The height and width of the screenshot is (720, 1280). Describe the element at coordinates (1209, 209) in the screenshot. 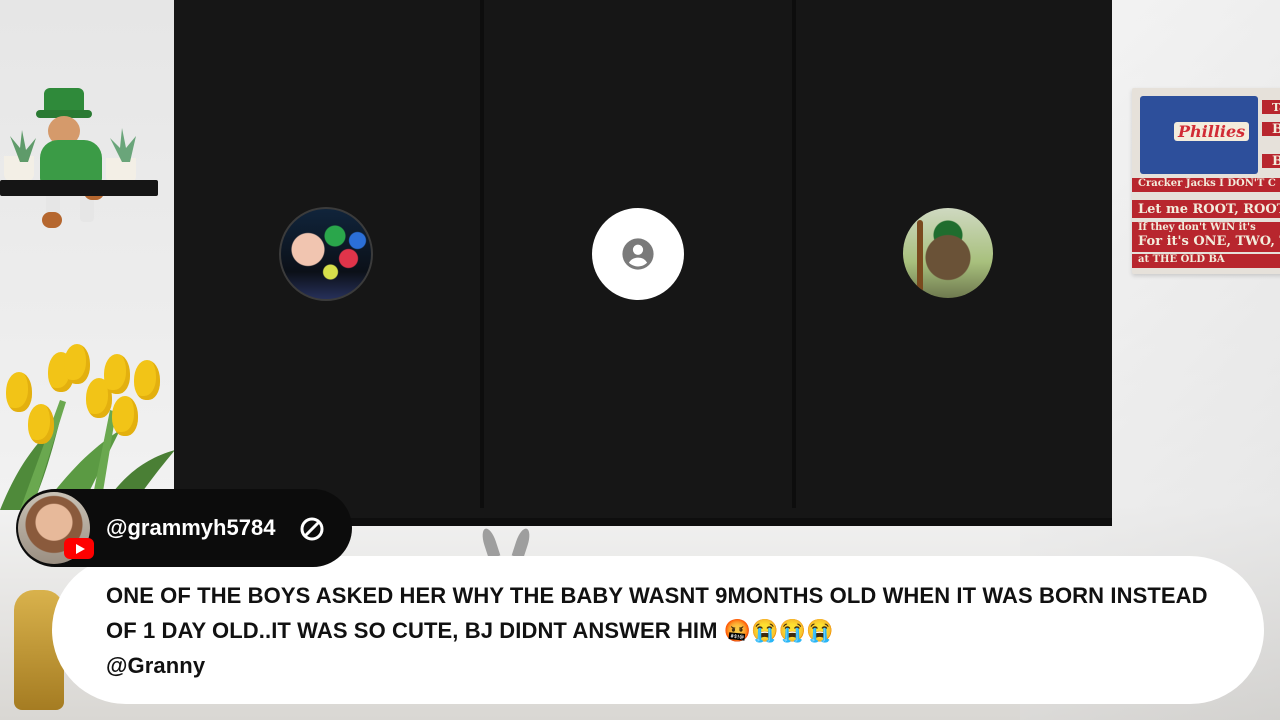

I see `flag-text-line: Let me ROOT, ROOT, R` at that location.